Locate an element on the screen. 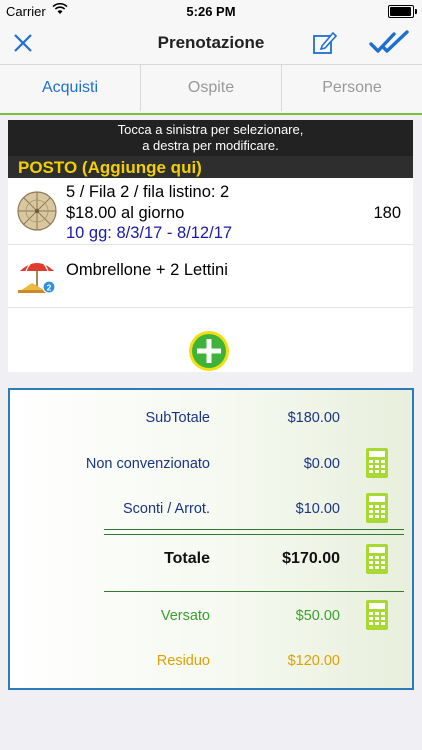 The image size is (422, 750). payments-divider is located at coordinates (254, 591).